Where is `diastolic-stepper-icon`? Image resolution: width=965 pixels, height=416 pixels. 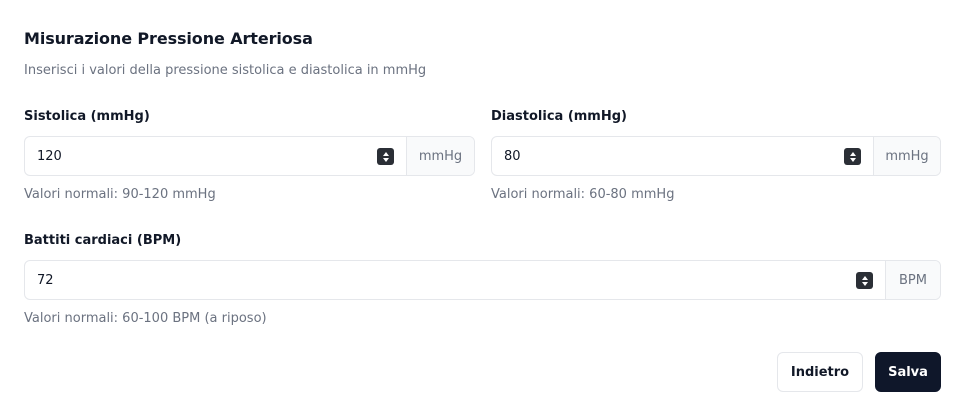
diastolic-stepper-icon is located at coordinates (852, 156).